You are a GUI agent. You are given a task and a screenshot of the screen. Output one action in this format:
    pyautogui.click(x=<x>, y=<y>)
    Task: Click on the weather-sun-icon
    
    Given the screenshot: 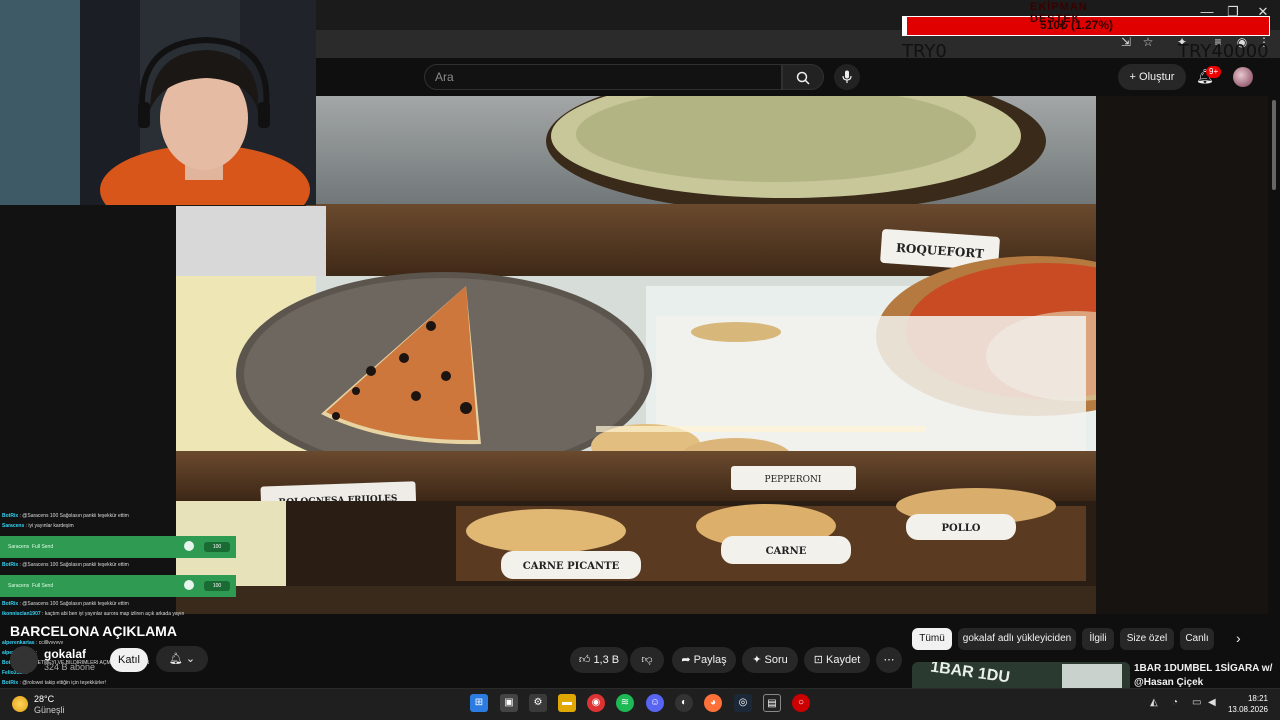 What is the action you would take?
    pyautogui.click(x=20, y=704)
    